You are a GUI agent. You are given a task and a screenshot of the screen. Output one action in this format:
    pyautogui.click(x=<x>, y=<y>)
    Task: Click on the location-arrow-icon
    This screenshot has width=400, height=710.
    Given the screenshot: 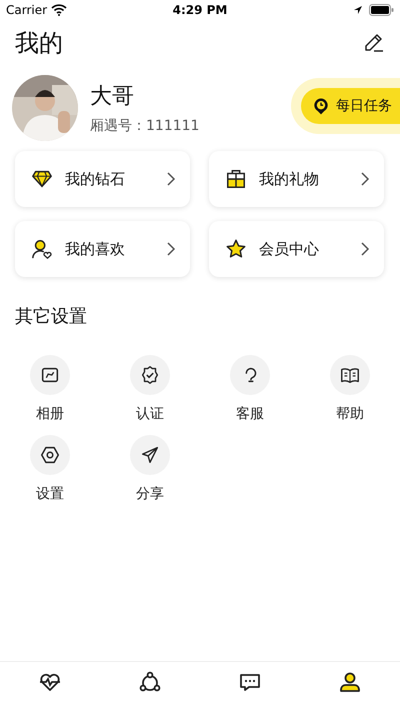 What is the action you would take?
    pyautogui.click(x=358, y=10)
    